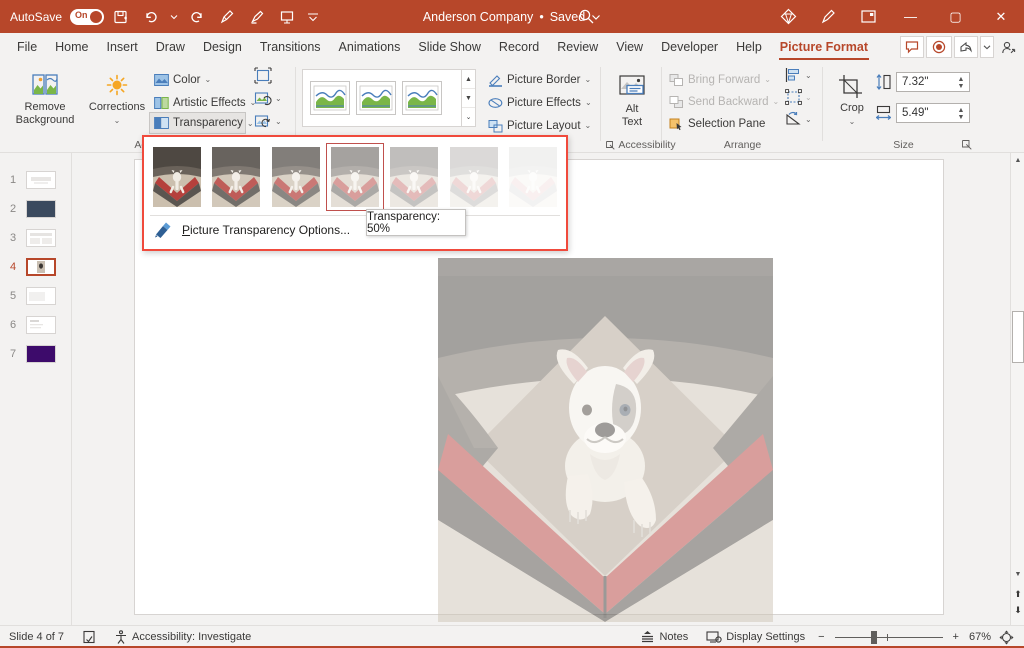 This screenshot has width=1024, height=648. Describe the element at coordinates (629, 47) in the screenshot. I see `tab-view: View` at that location.